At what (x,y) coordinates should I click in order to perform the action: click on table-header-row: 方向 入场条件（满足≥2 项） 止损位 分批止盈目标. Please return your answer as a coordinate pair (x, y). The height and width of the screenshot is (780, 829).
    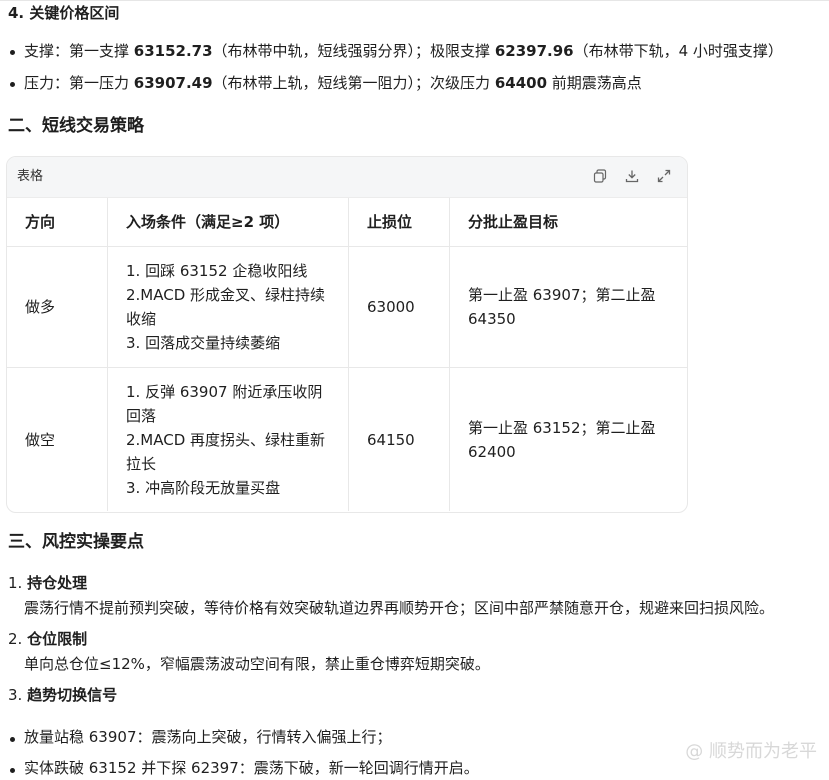
    Looking at the image, I should click on (347, 222).